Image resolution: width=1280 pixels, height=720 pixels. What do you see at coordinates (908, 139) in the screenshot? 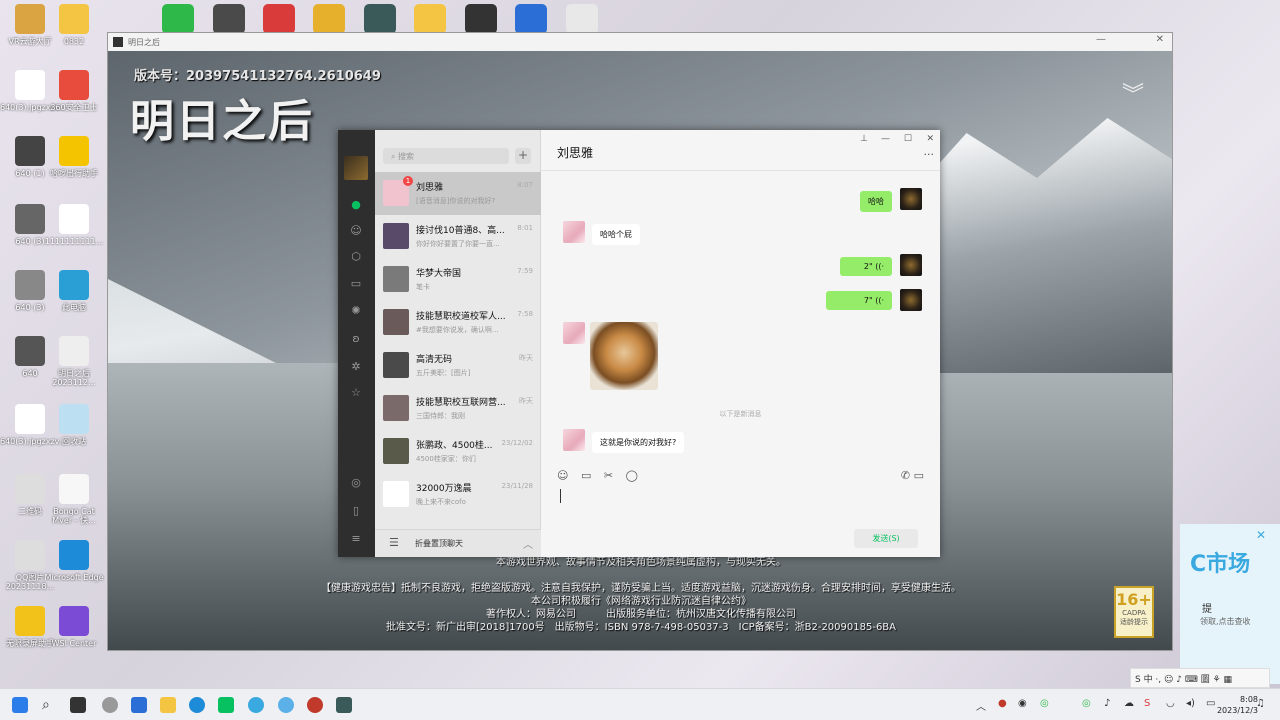
I see `maximize-icon: ☐` at bounding box center [908, 139].